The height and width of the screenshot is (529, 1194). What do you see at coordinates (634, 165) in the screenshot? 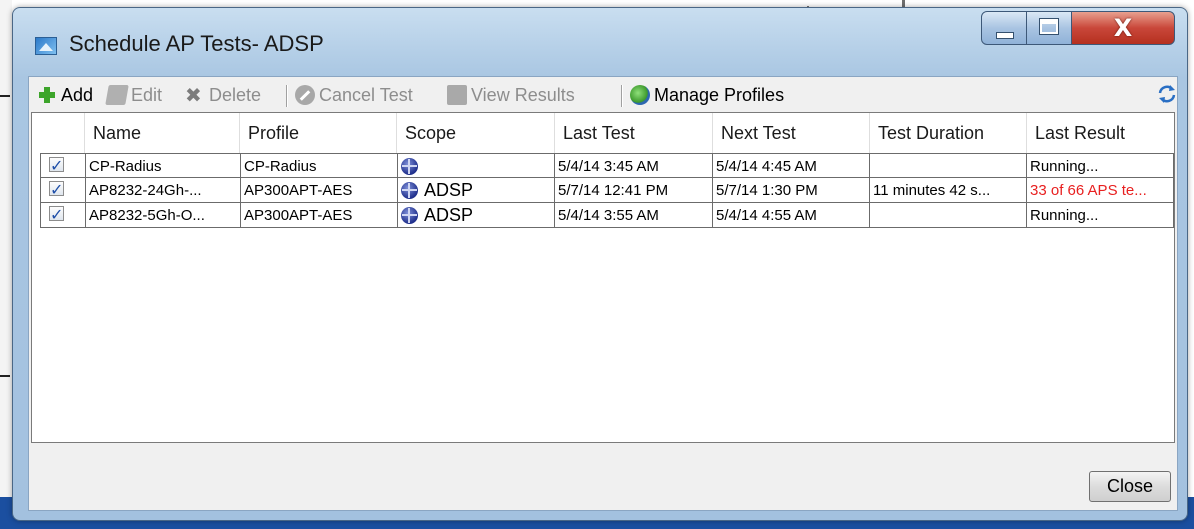
I see `cell-last-test: 5/4/14 3:45 AM` at bounding box center [634, 165].